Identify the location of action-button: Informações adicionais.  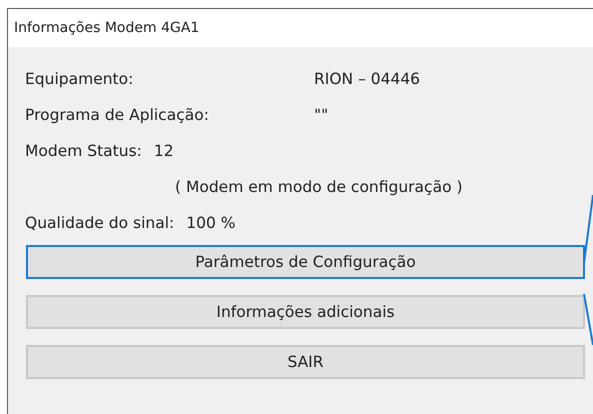
(305, 312).